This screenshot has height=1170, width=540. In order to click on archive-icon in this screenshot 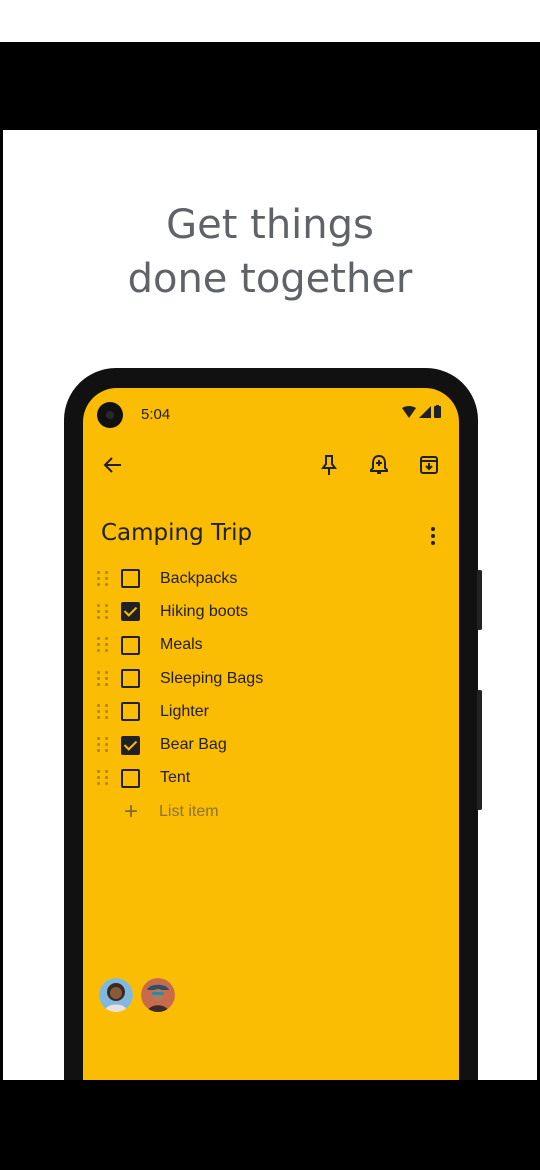, I will do `click(429, 465)`.